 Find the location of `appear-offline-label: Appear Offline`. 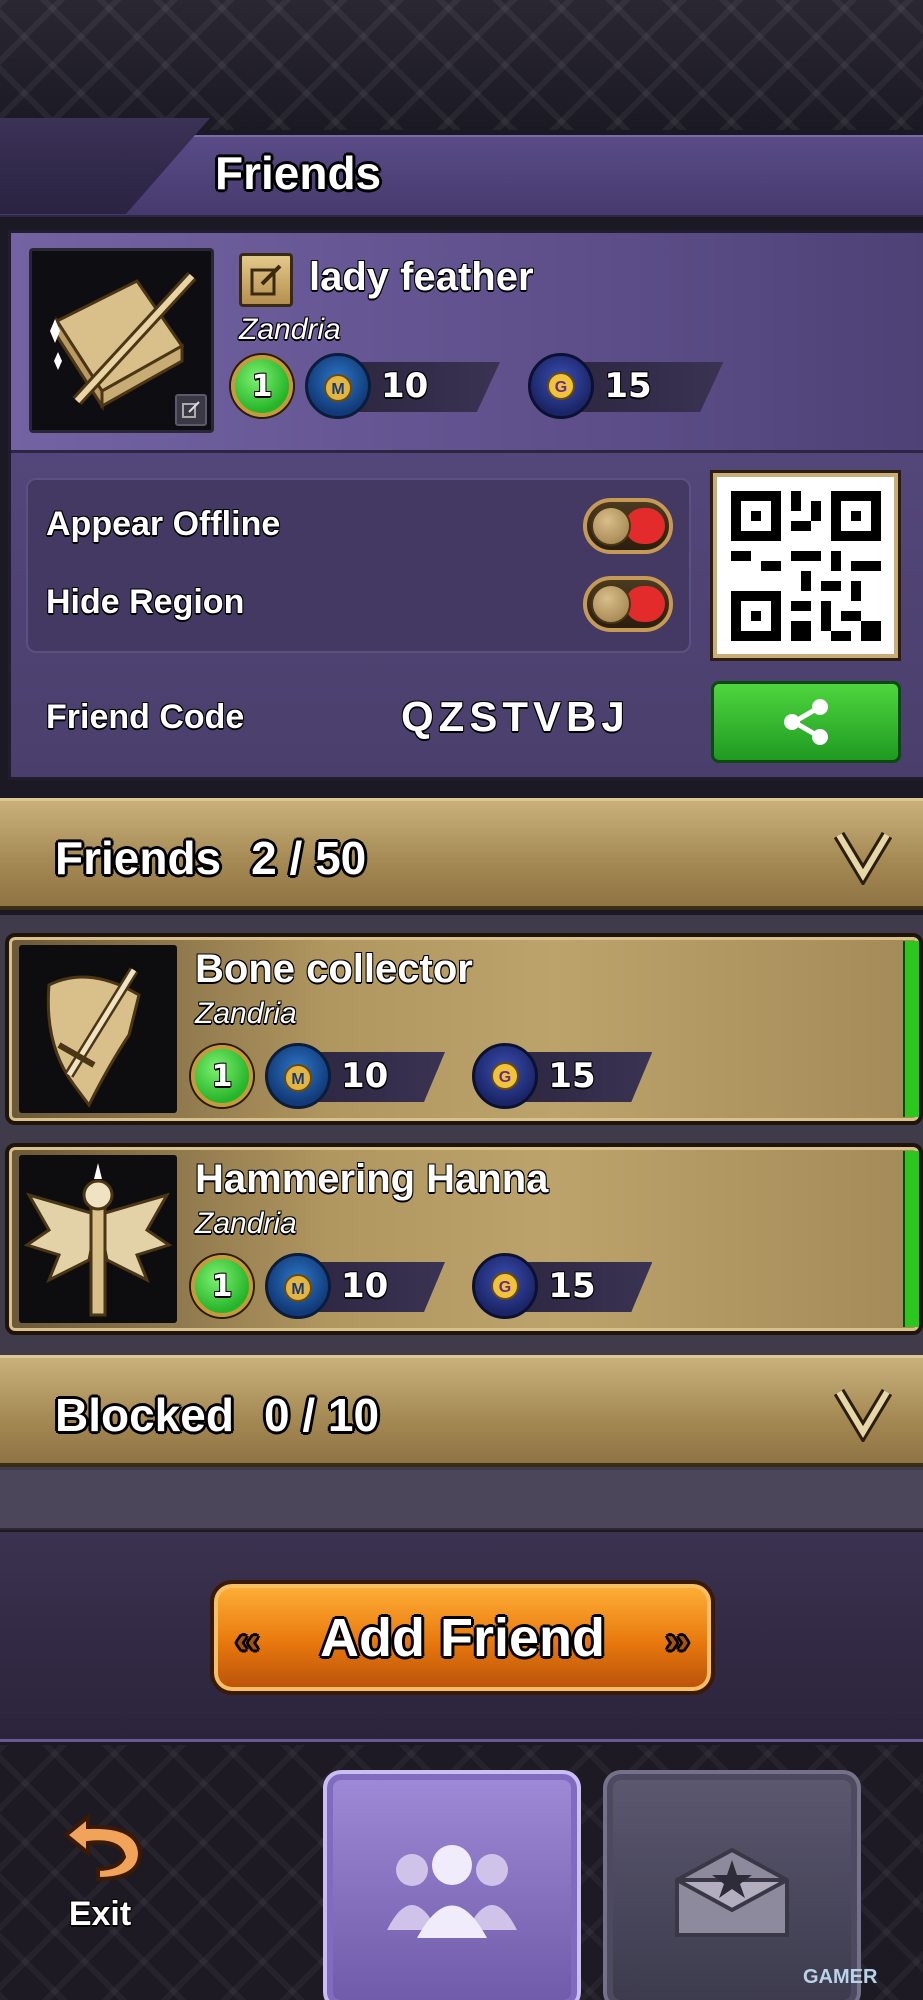

appear-offline-label: Appear Offline is located at coordinates (163, 524).